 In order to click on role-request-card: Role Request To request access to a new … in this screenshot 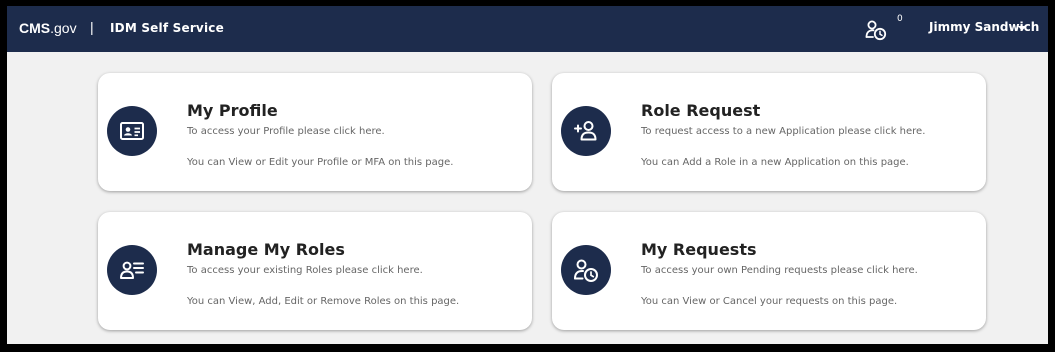, I will do `click(769, 132)`.